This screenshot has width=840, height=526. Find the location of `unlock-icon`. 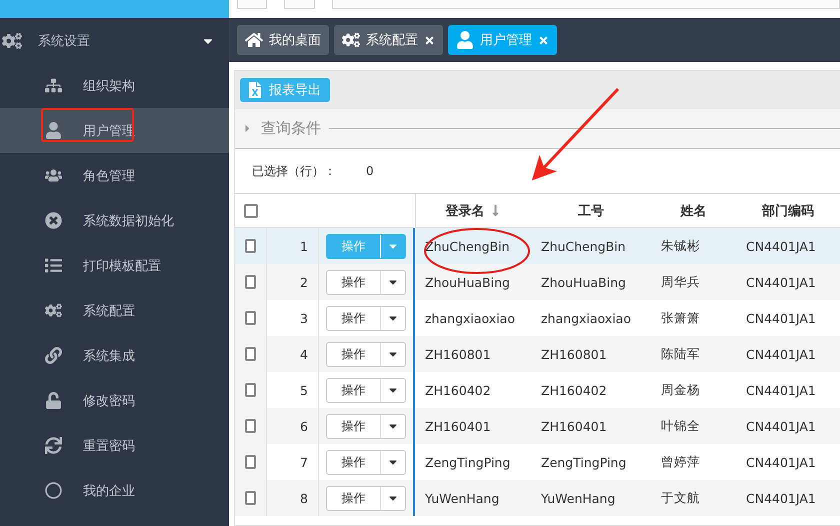

unlock-icon is located at coordinates (53, 400).